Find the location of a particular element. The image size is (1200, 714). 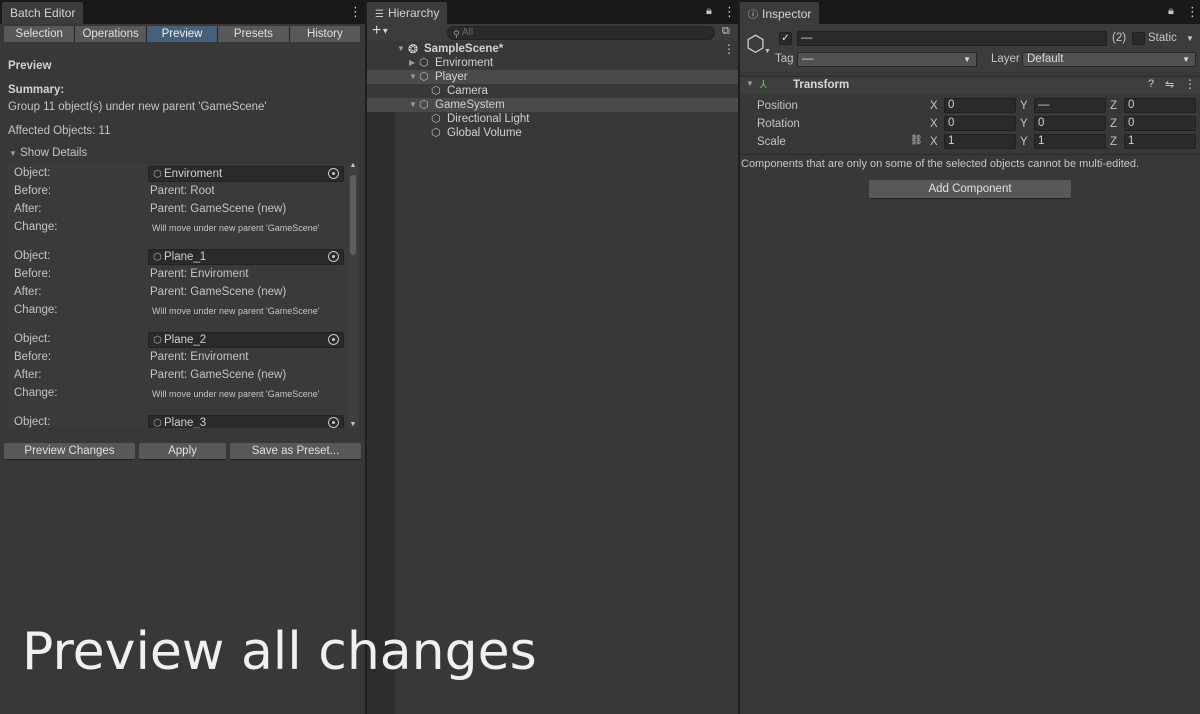

object-field: ⬡ Plane_2 is located at coordinates (246, 340).